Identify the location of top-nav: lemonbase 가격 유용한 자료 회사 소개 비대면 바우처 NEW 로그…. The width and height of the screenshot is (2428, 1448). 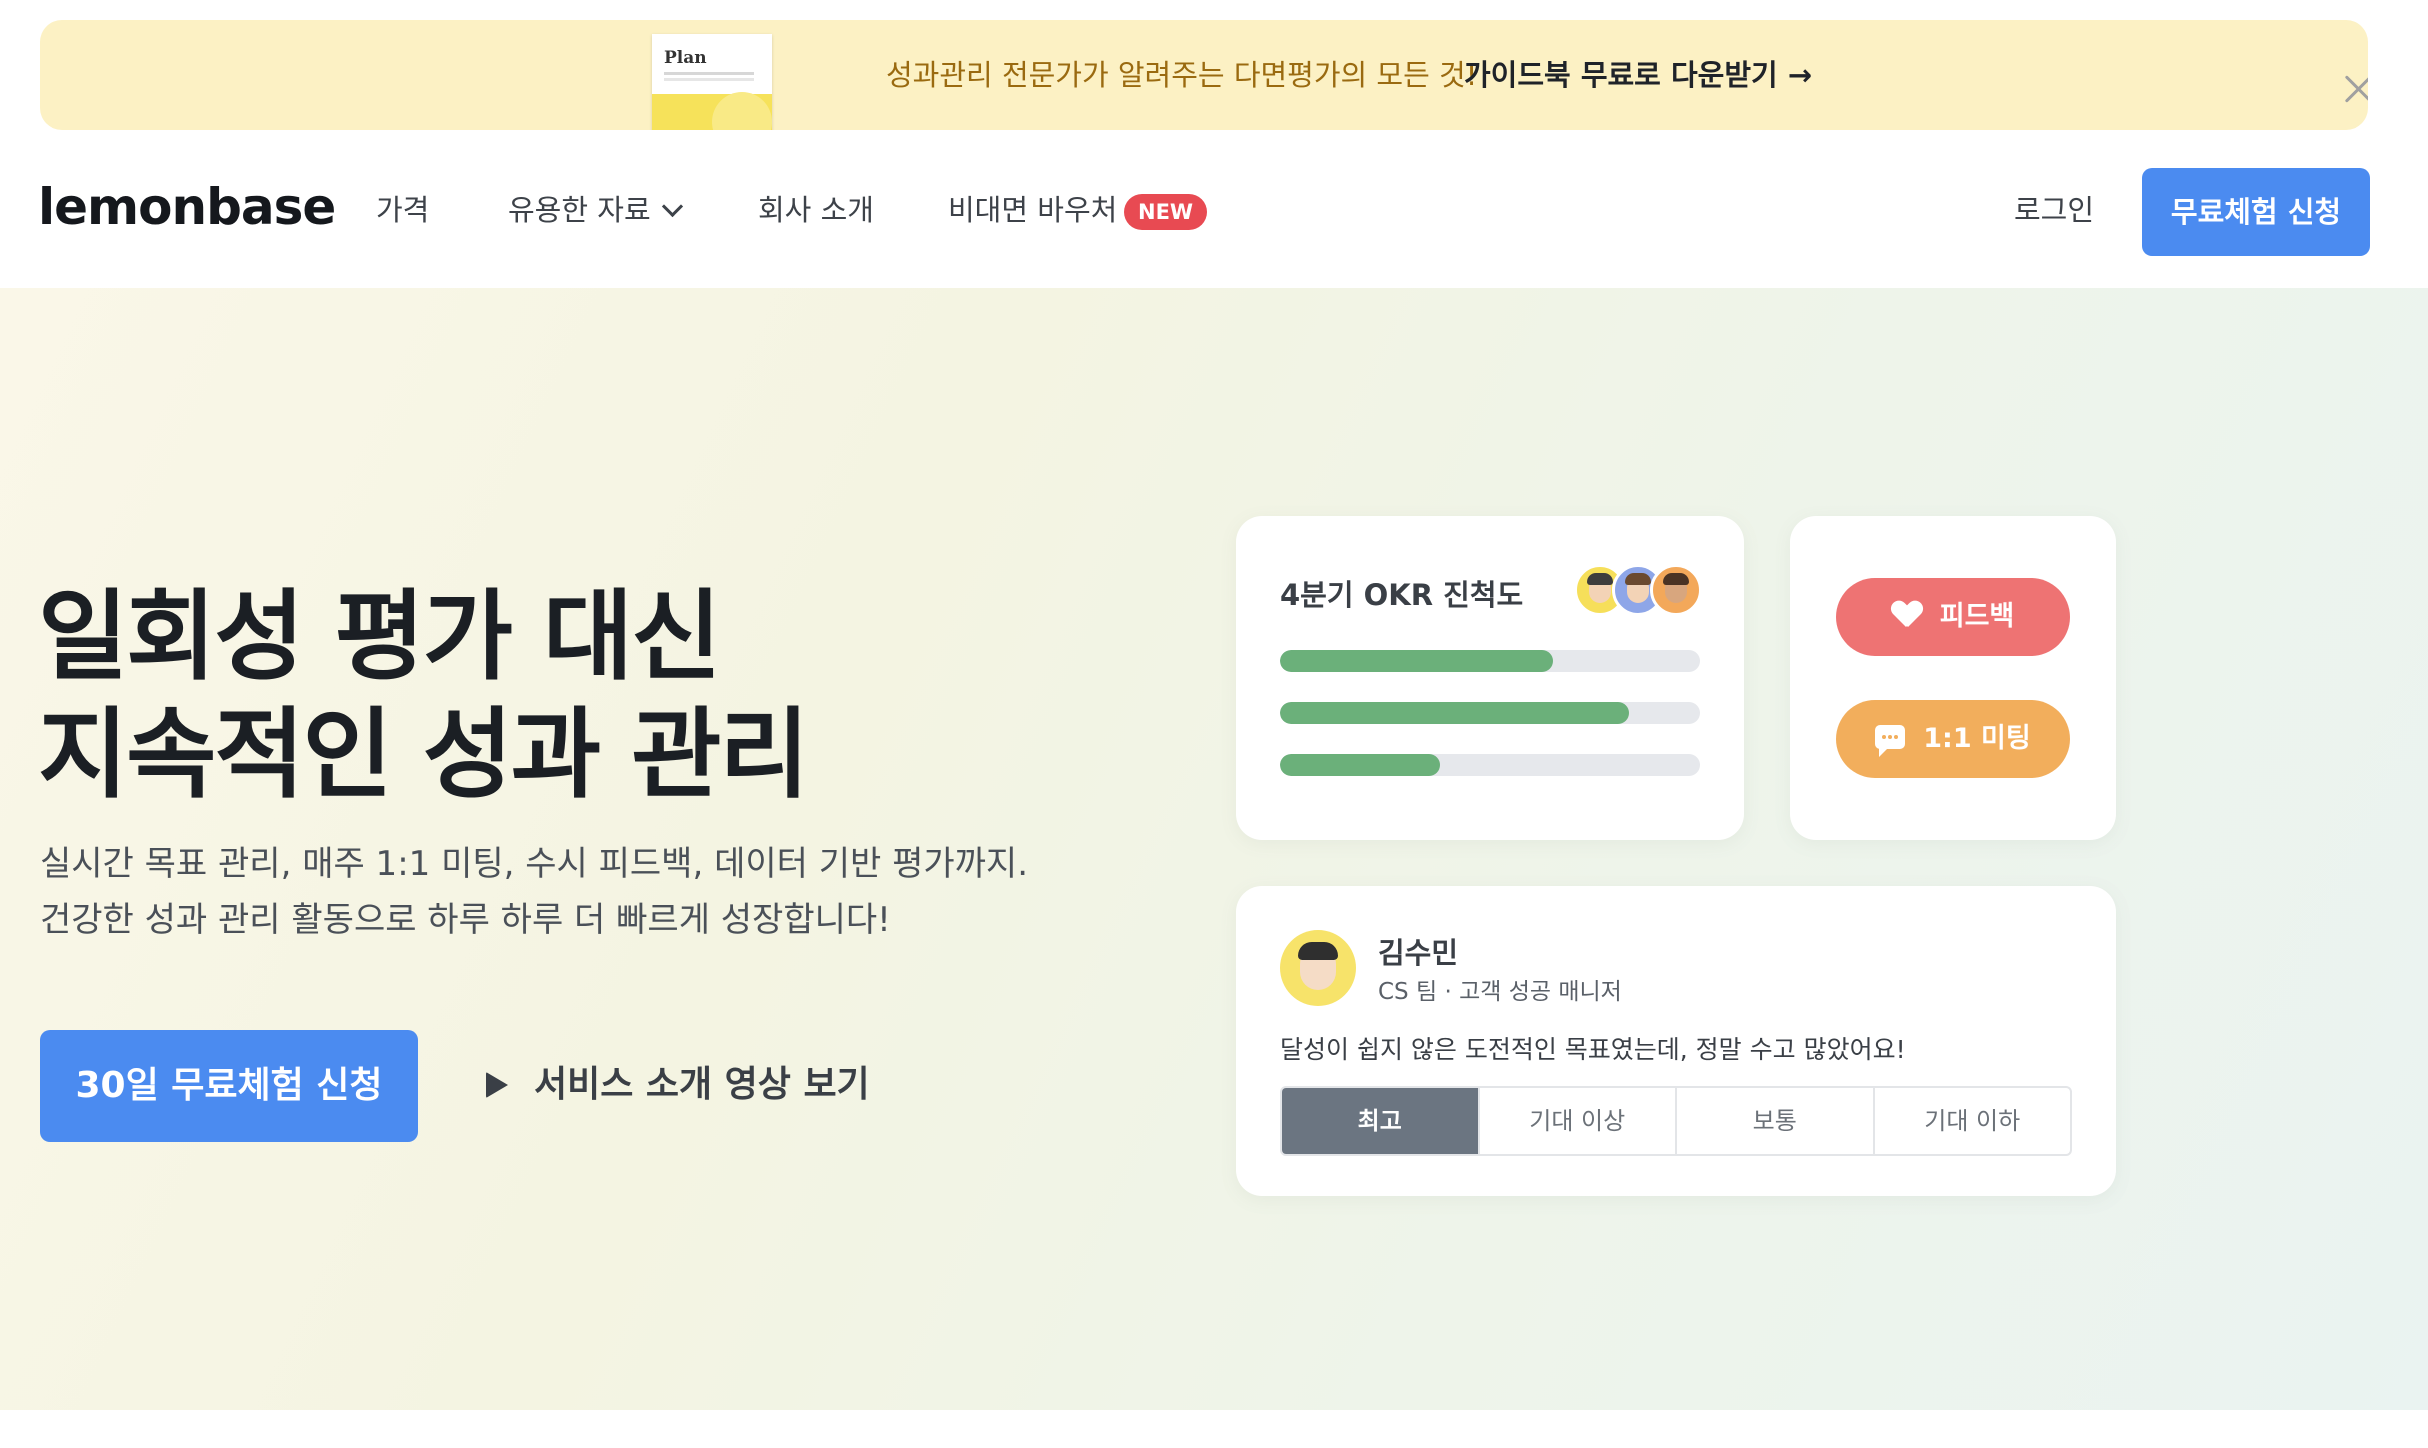
(1214, 209).